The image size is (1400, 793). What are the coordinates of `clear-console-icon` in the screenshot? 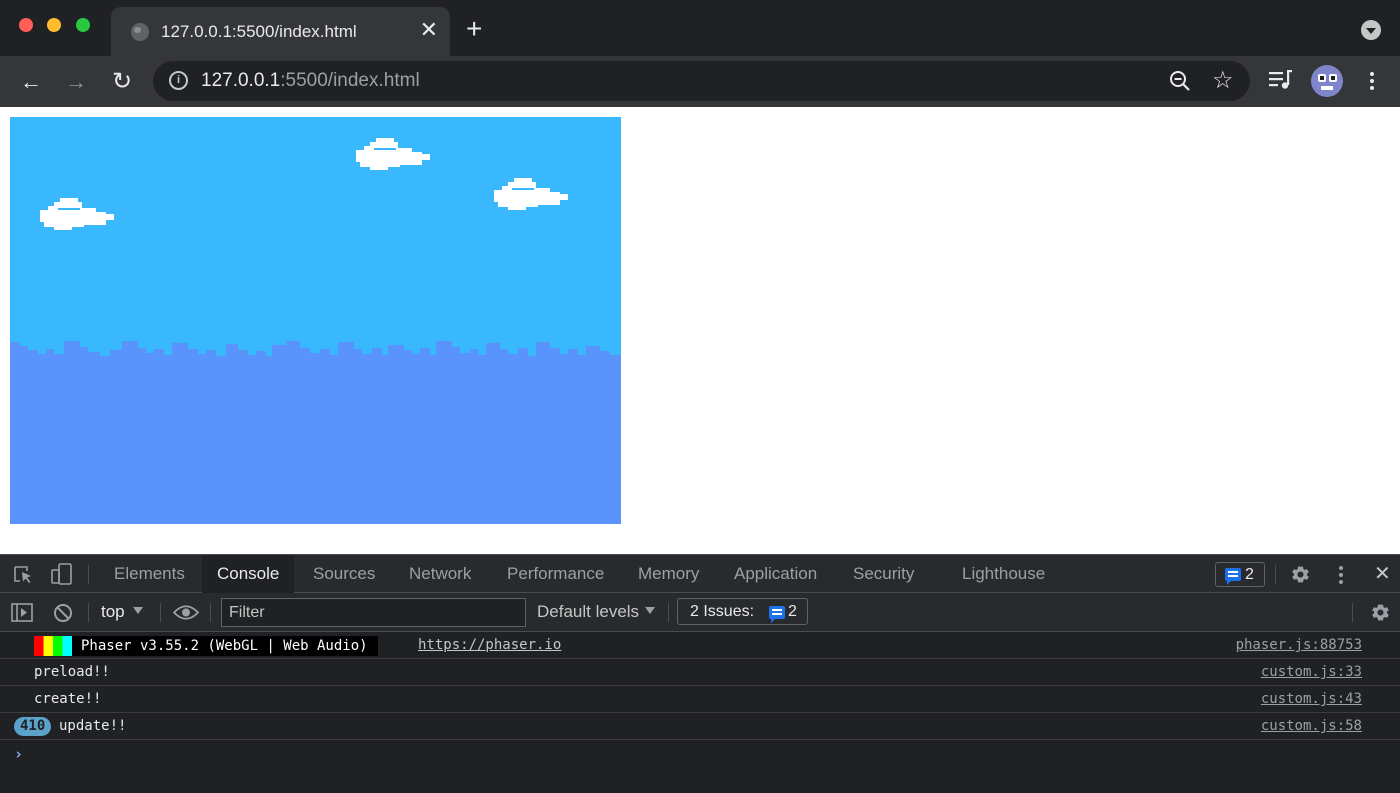 It's located at (63, 613).